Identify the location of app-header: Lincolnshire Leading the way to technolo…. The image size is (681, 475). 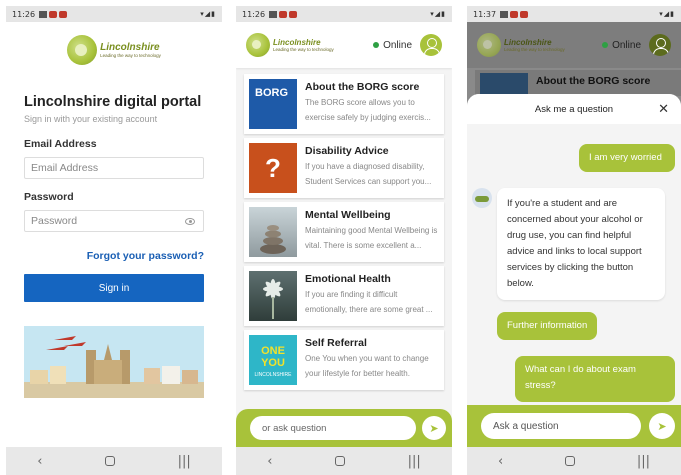
(114, 50).